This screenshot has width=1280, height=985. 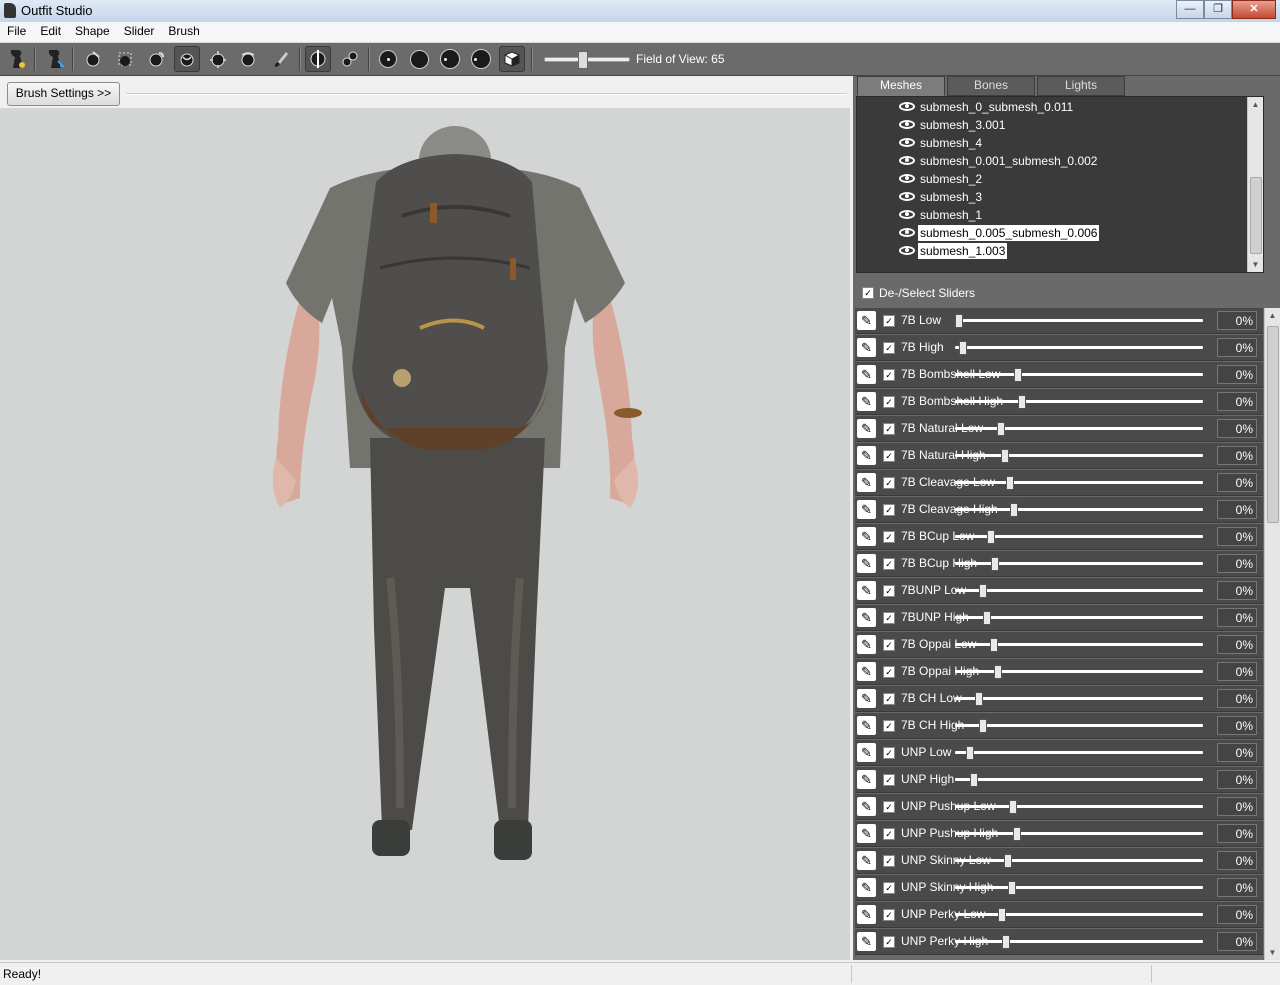 I want to click on mesh-item: submesh_0.005_submesh_0.006, so click(x=999, y=232).